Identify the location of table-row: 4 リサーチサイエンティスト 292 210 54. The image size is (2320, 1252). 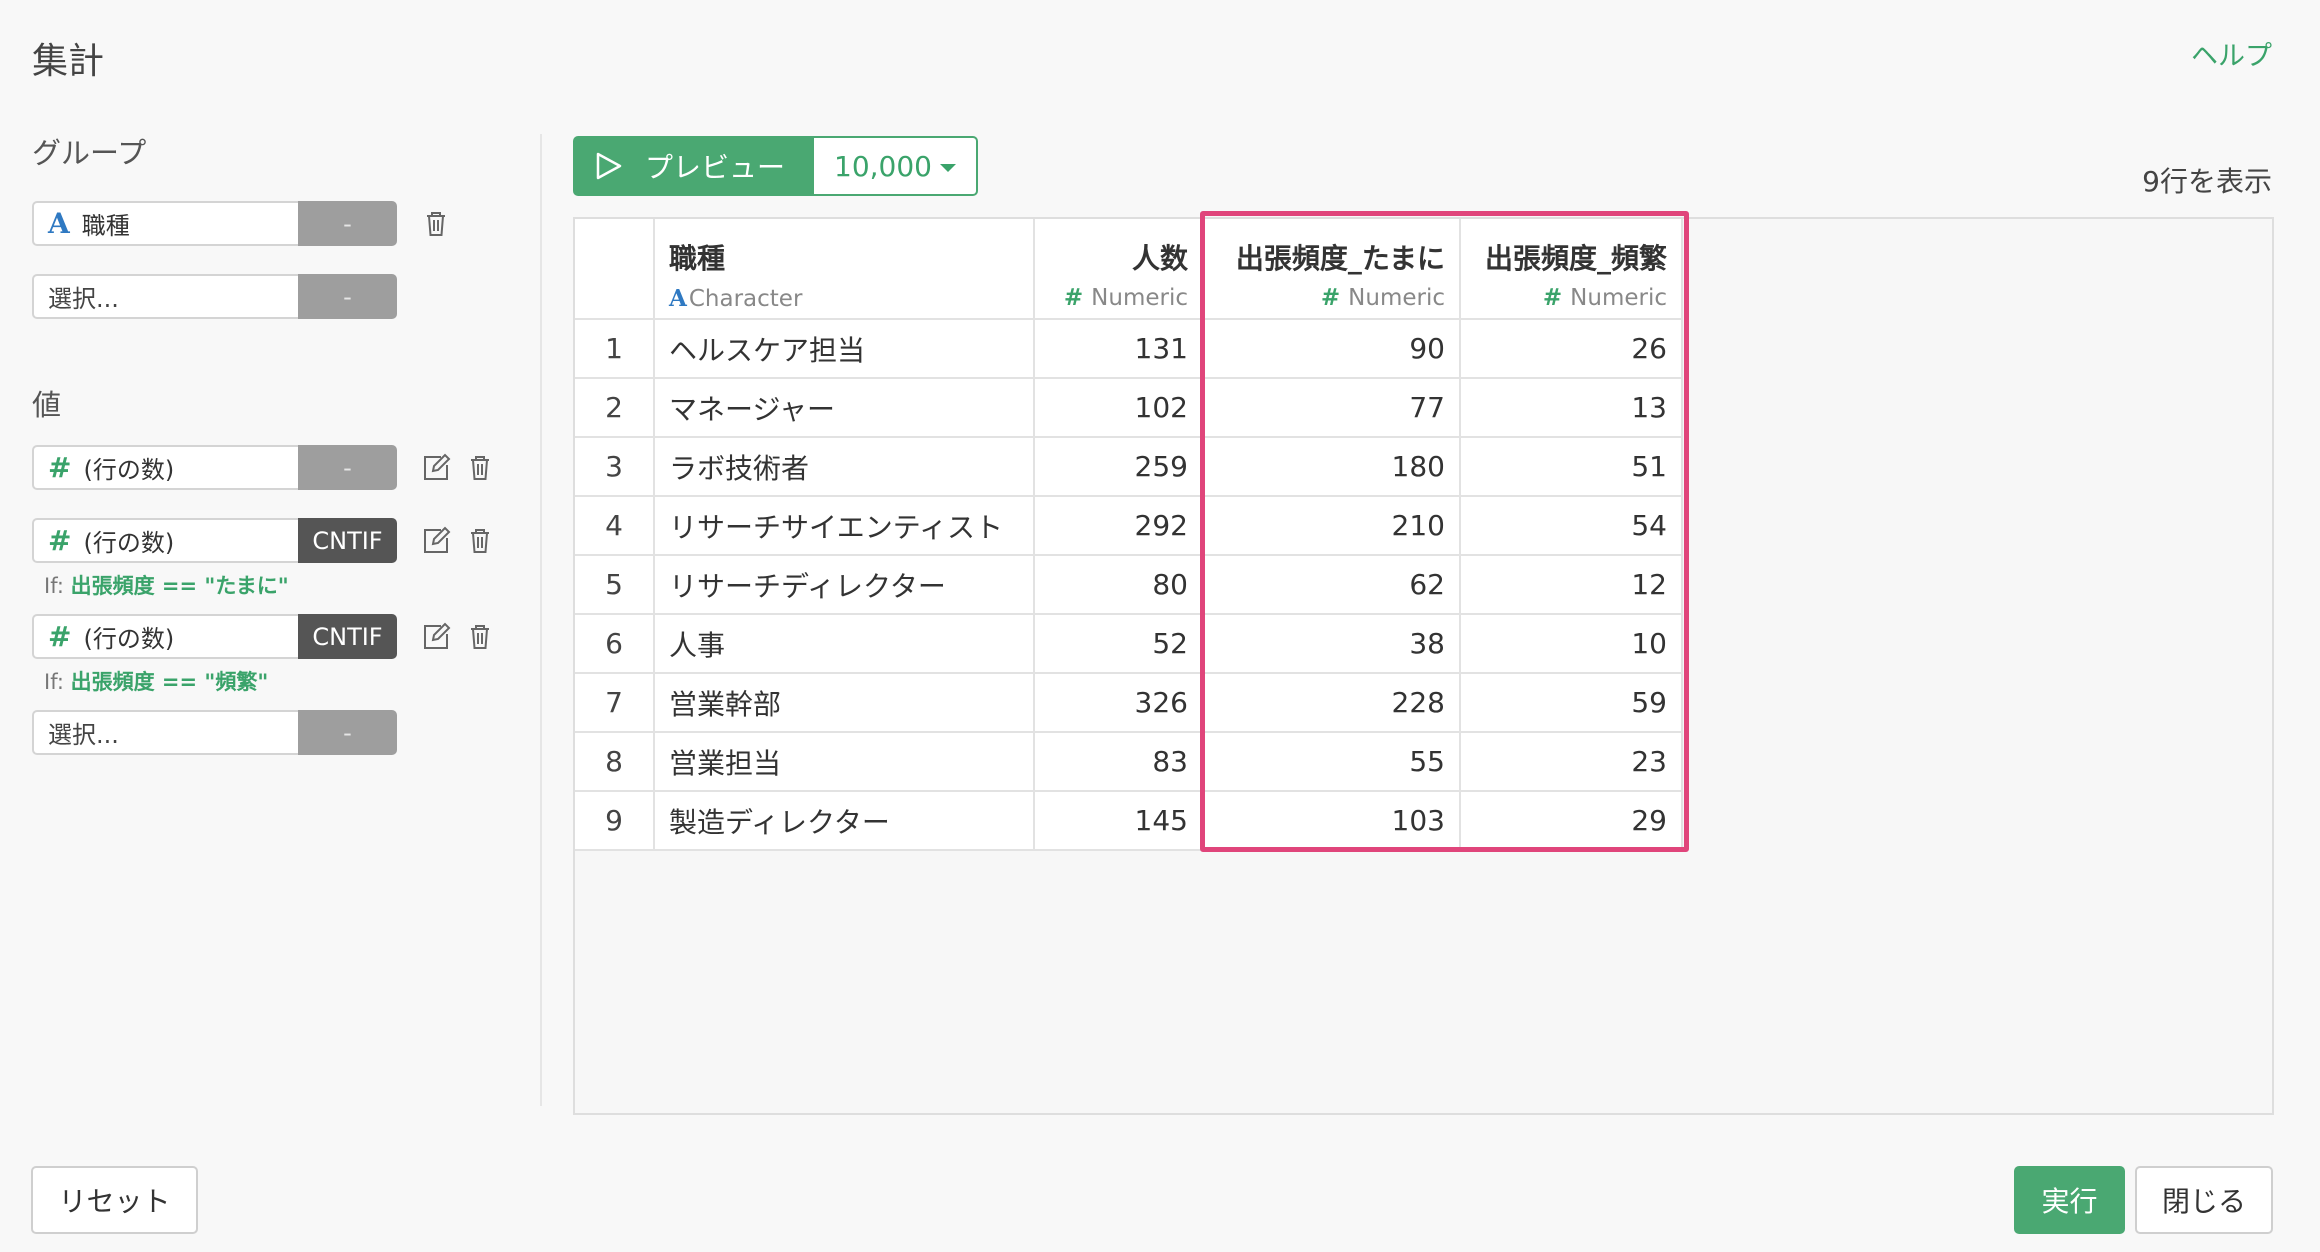
(1129, 526).